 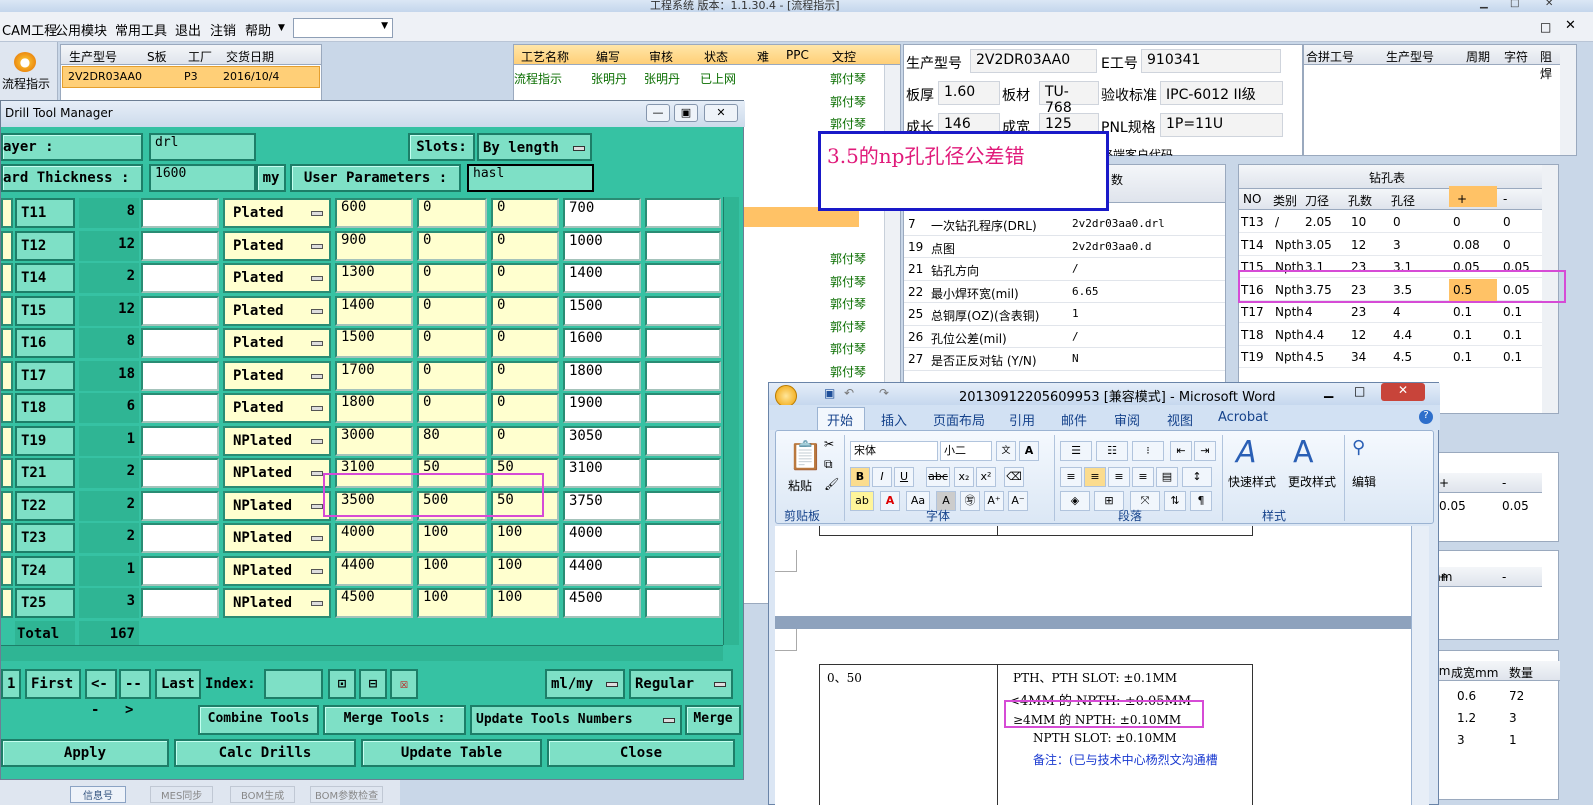 I want to click on last-button: Last, so click(x=178, y=684).